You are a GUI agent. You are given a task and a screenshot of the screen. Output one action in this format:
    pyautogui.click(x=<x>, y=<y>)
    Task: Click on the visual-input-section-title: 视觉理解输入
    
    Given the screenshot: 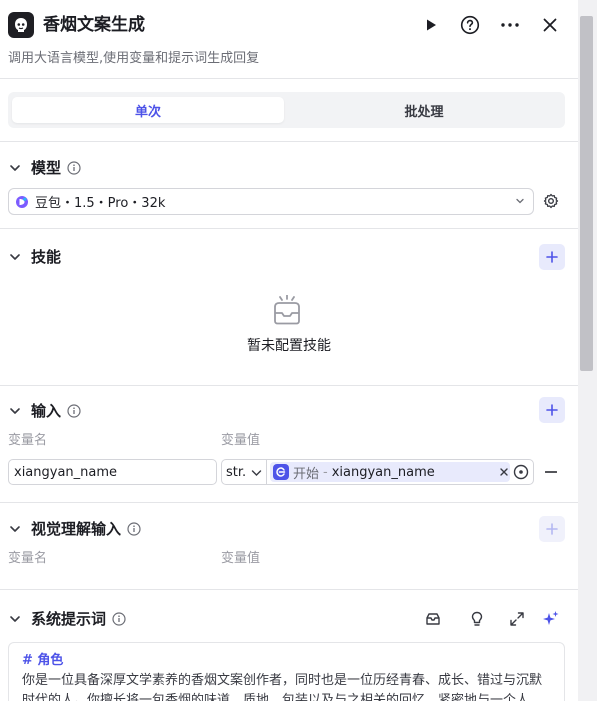 What is the action you would take?
    pyautogui.click(x=76, y=529)
    